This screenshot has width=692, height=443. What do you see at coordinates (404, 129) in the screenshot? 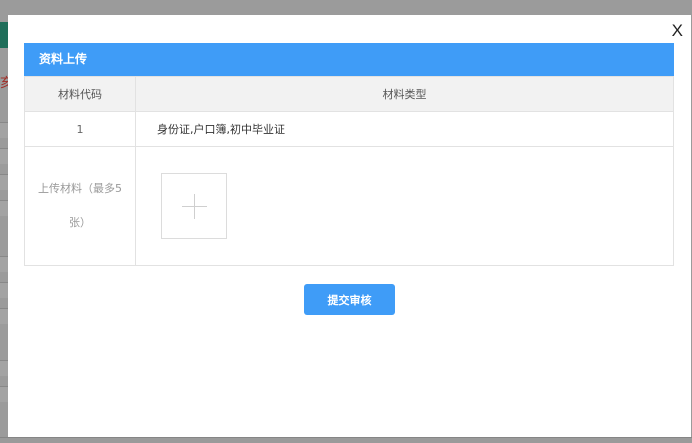
I see `material-types-cell: 身份证,户口簿,初中毕业证` at bounding box center [404, 129].